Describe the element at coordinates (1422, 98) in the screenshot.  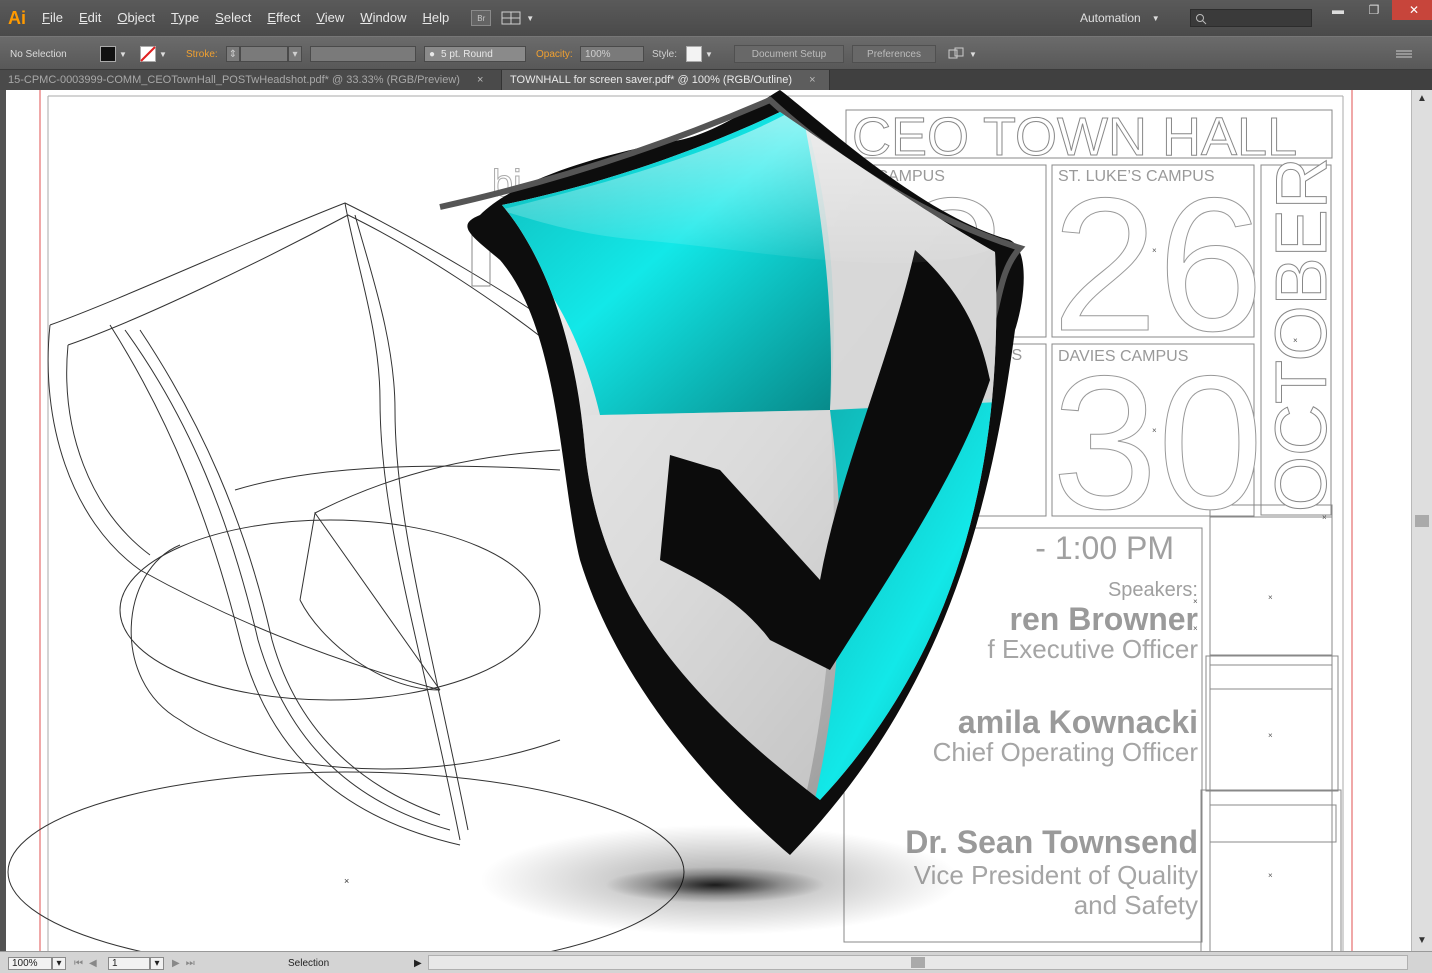
I see `scroll-up-icon: ▲` at that location.